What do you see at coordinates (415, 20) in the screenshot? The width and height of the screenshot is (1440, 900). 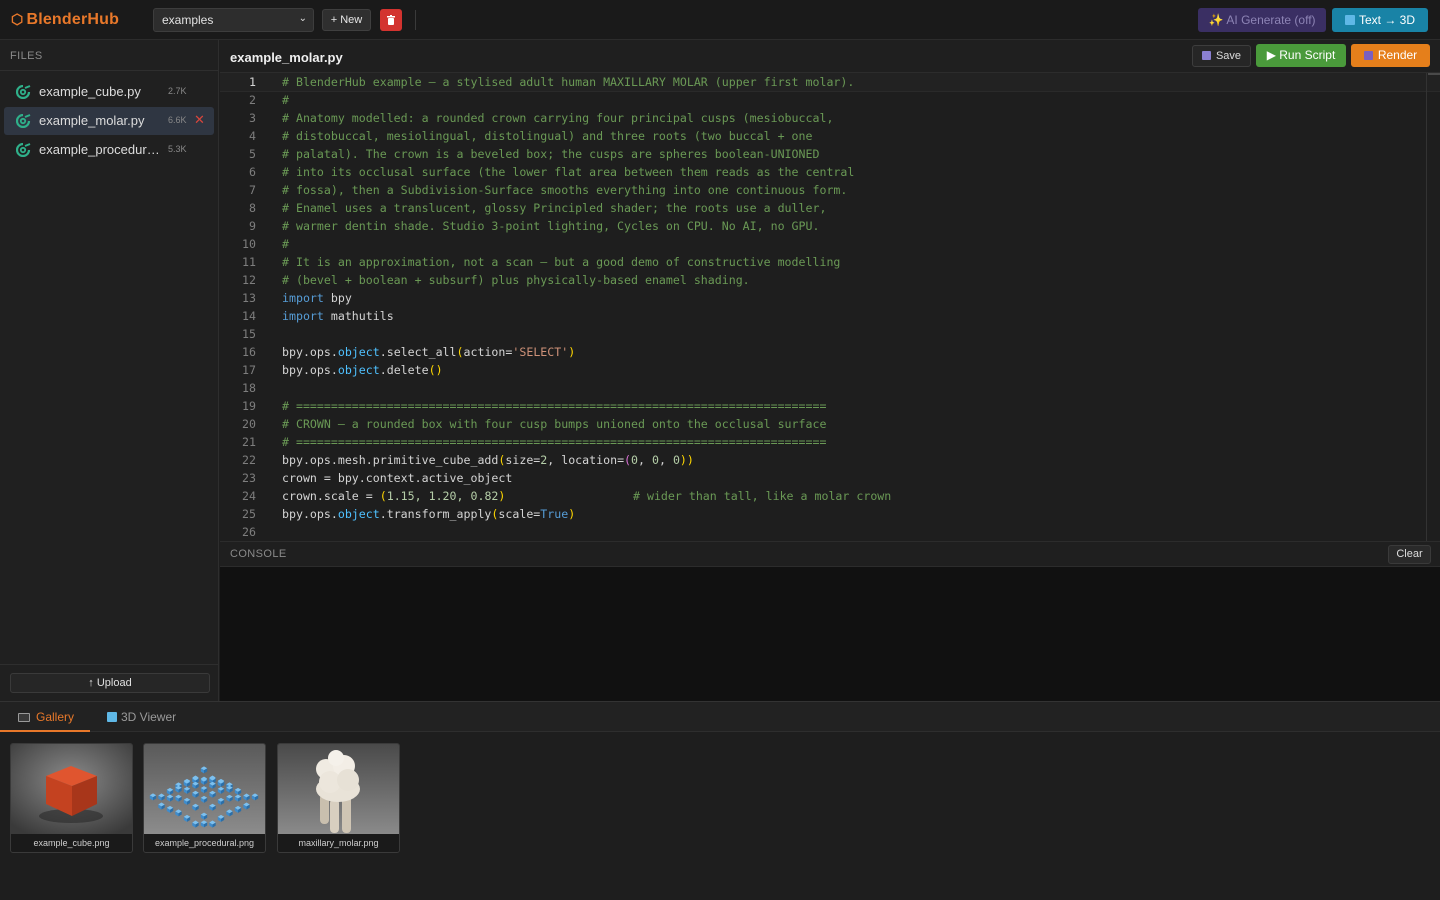 I see `toolbar-divider` at bounding box center [415, 20].